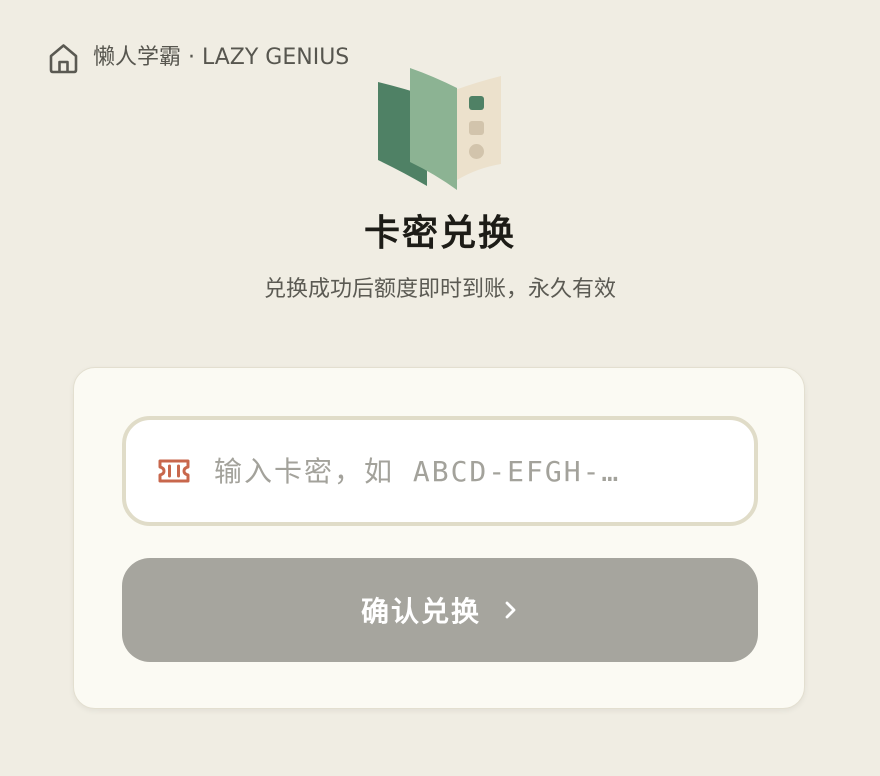 This screenshot has height=776, width=880. Describe the element at coordinates (439, 289) in the screenshot. I see `page-subtitle: 兑换成功后额度即时到账，永久有效` at that location.